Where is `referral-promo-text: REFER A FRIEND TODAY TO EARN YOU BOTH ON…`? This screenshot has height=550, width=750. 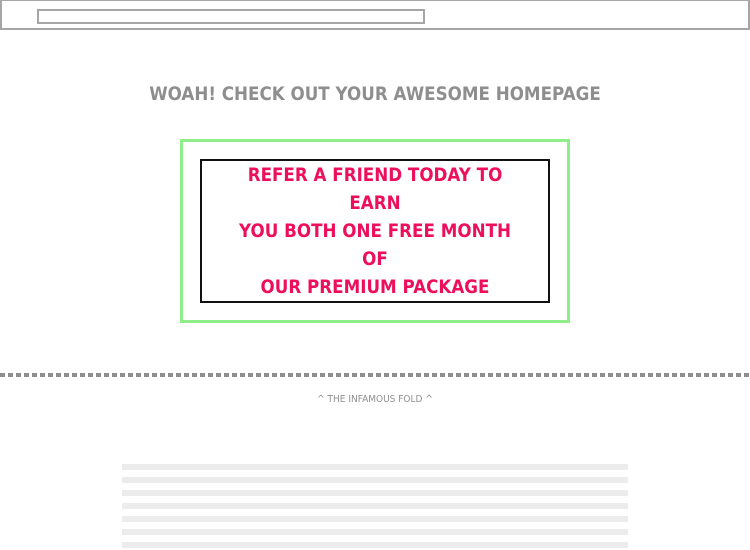 referral-promo-text: REFER A FRIEND TODAY TO EARN YOU BOTH ON… is located at coordinates (374, 231).